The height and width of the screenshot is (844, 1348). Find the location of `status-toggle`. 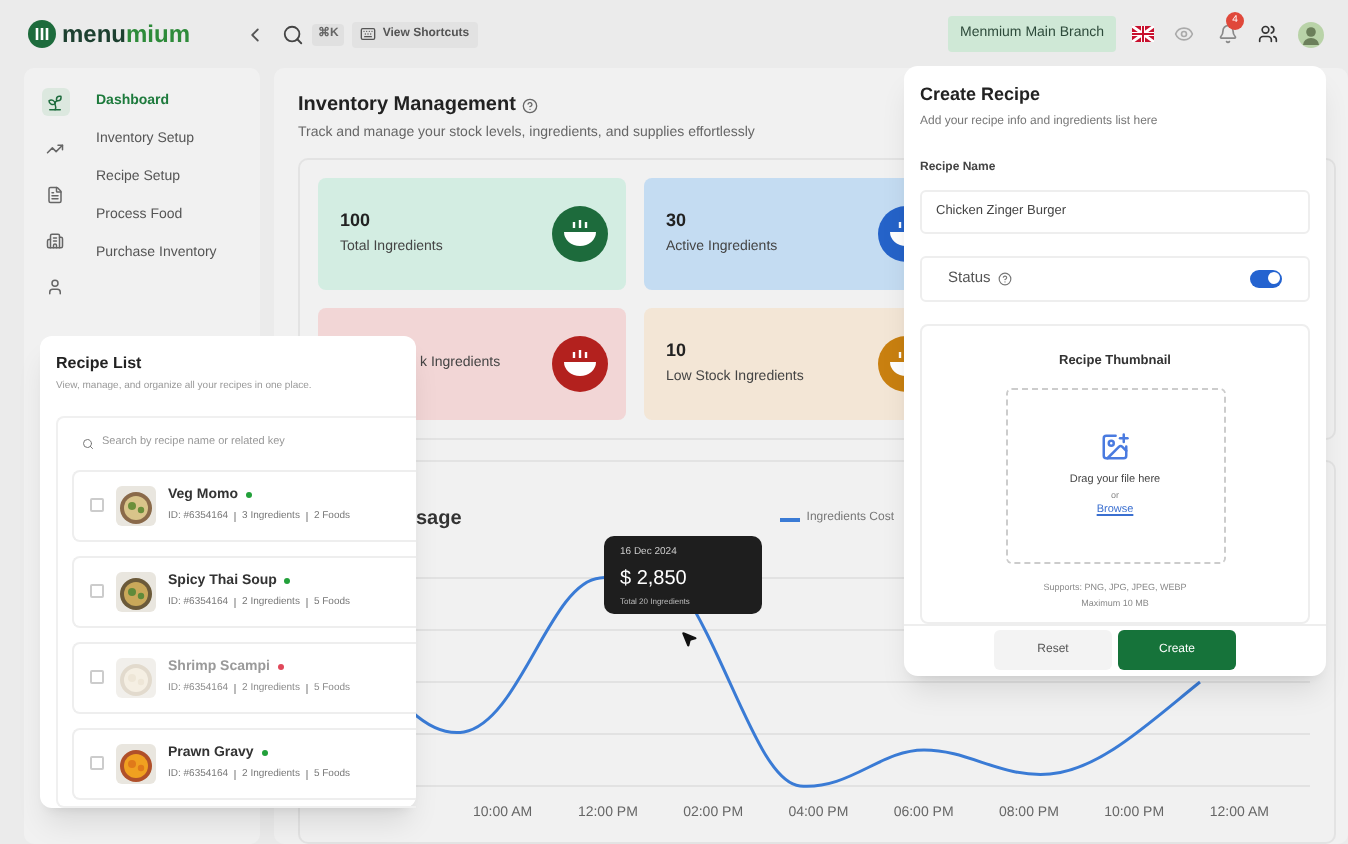

status-toggle is located at coordinates (1266, 278).